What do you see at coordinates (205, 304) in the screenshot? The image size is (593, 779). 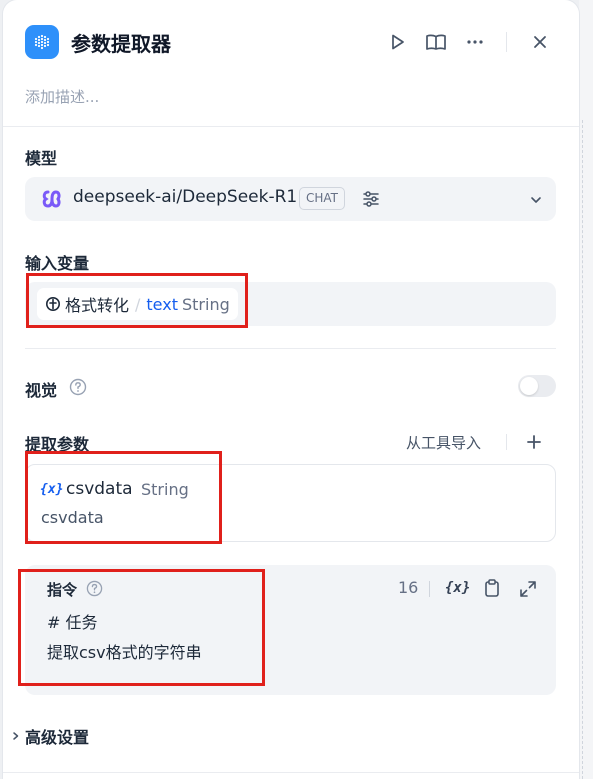 I see `variable-type: String` at bounding box center [205, 304].